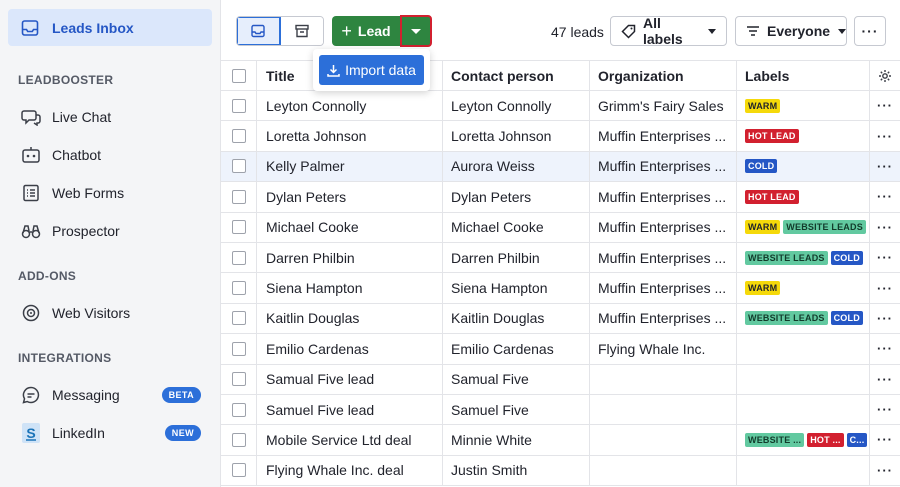 The image size is (900, 487). Describe the element at coordinates (110, 155) in the screenshot. I see `sidebar-item-chatbot: Chatbot` at that location.